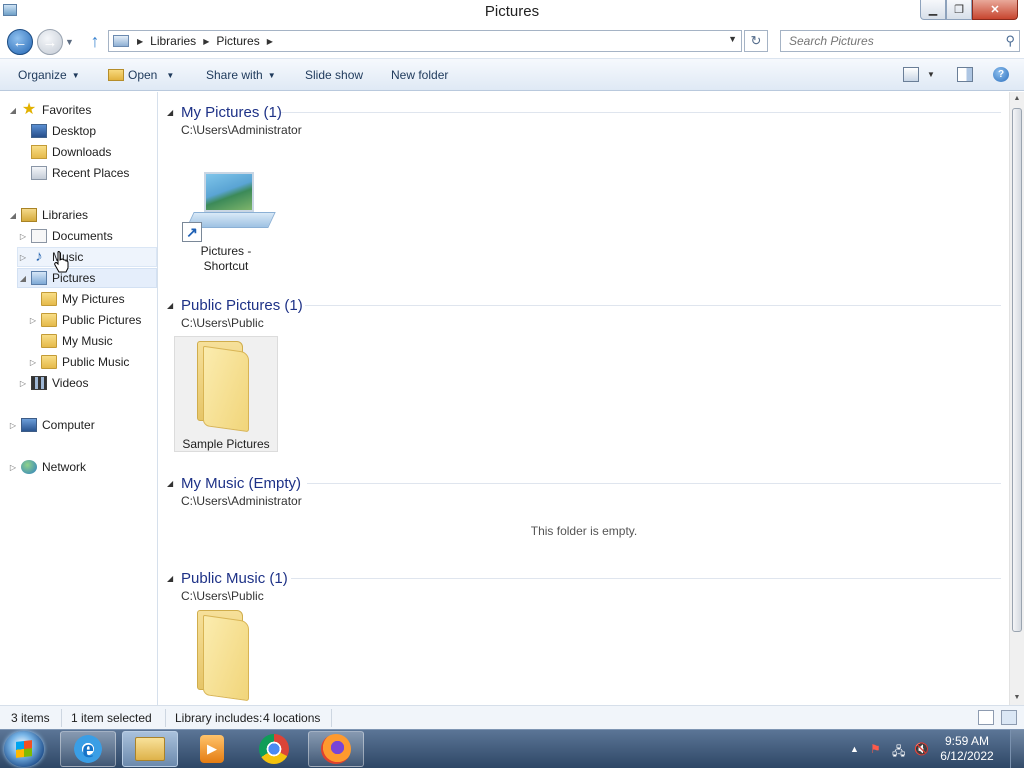 The image size is (1024, 768). What do you see at coordinates (64, 467) in the screenshot?
I see `tree-label: Network` at bounding box center [64, 467].